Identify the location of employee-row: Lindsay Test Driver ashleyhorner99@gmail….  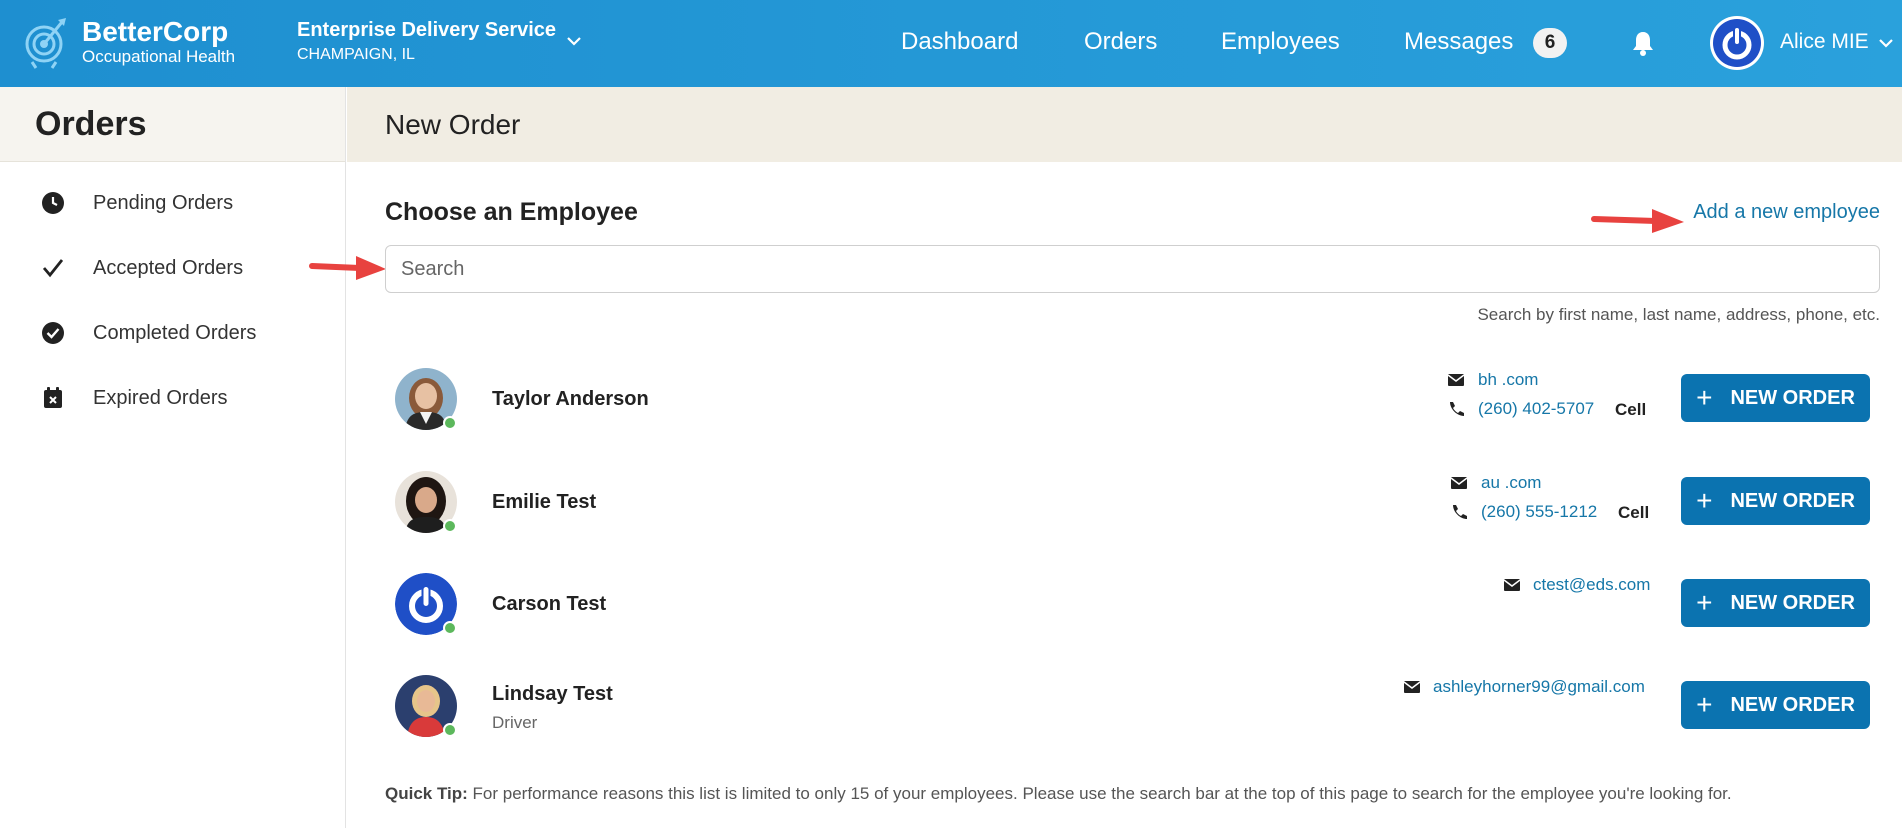
(1132, 706).